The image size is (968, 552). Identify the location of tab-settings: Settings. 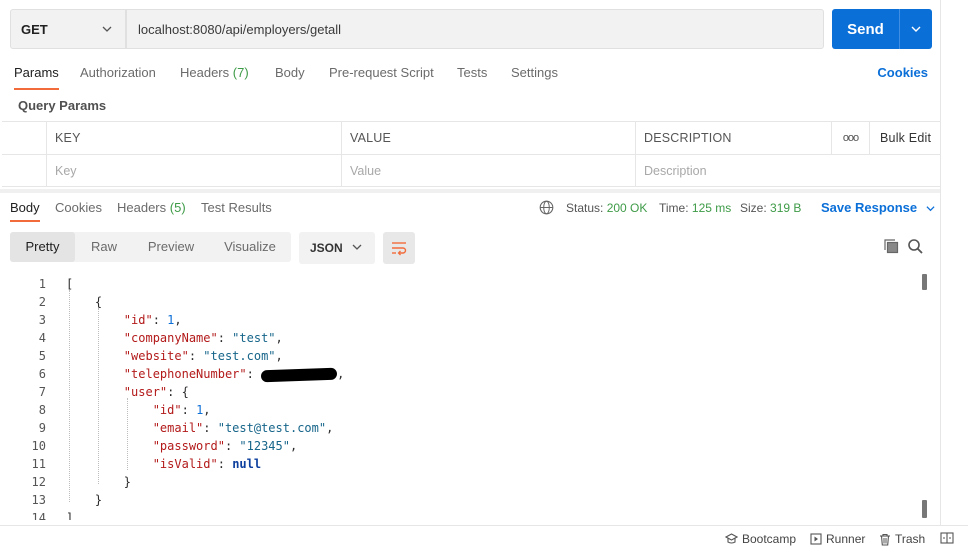
(534, 74).